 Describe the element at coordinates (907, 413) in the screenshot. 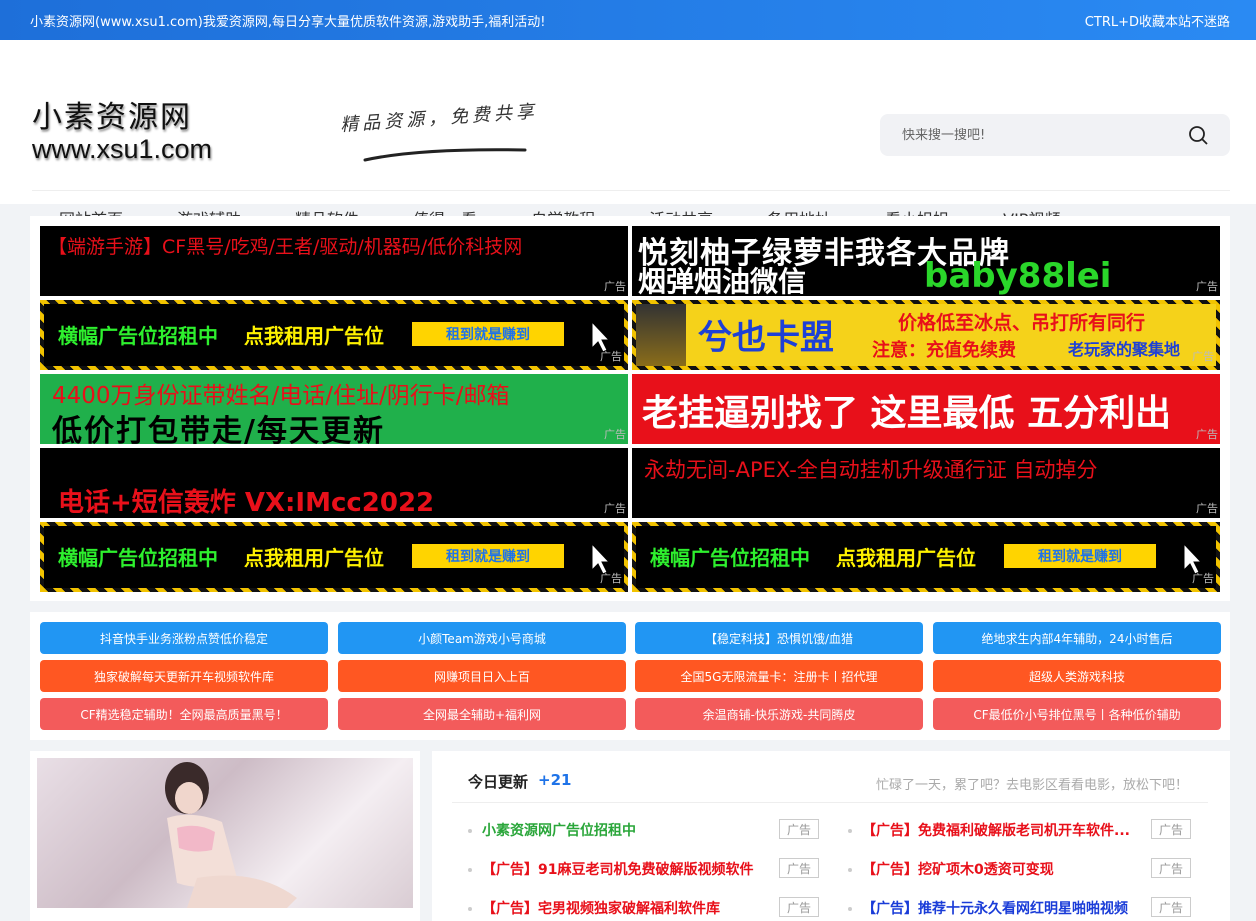

I see `ad-text: 老挂逼别找了 这里最低 五分利出` at that location.